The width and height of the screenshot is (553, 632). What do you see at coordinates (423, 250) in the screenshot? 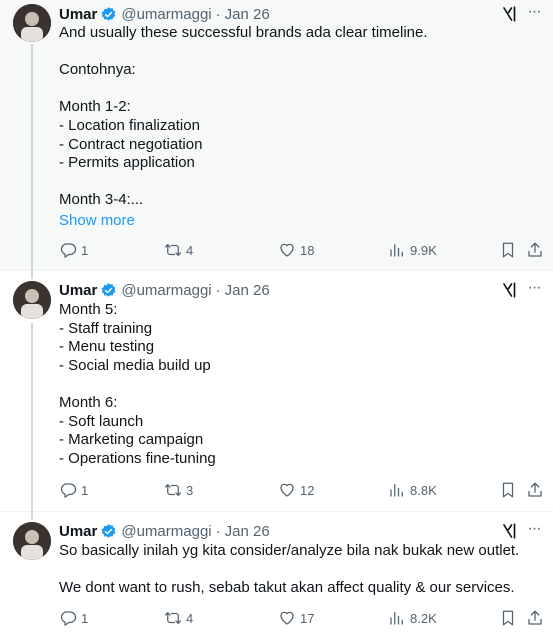
I see `views-count: 9.9K` at bounding box center [423, 250].